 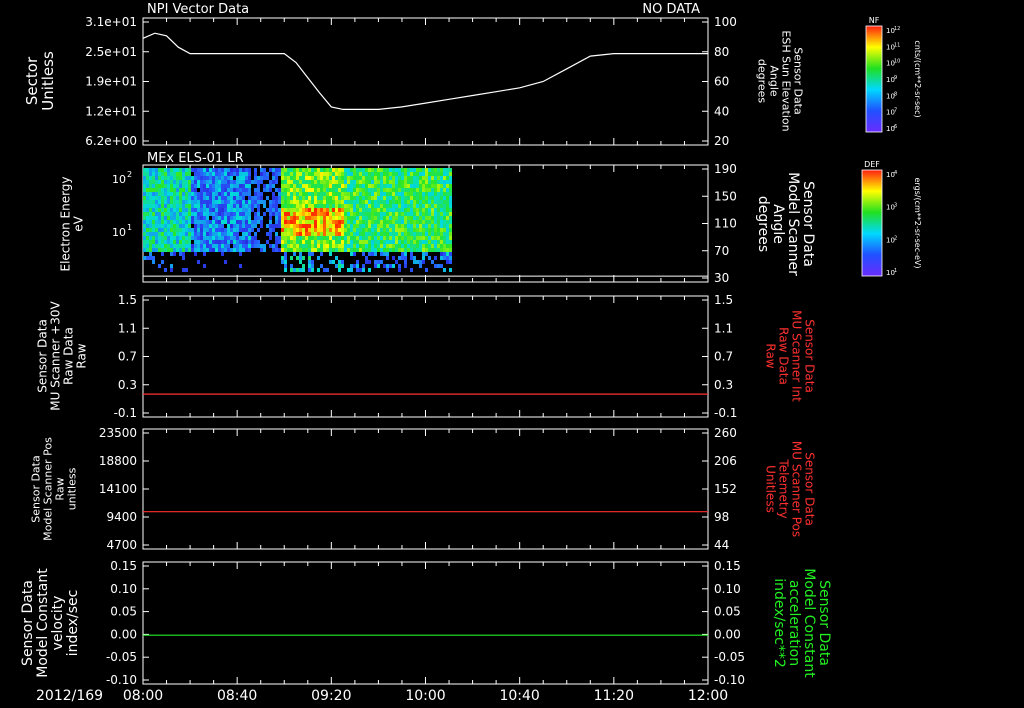 I want to click on axis-label-line: Sensor Data, so click(x=28, y=623).